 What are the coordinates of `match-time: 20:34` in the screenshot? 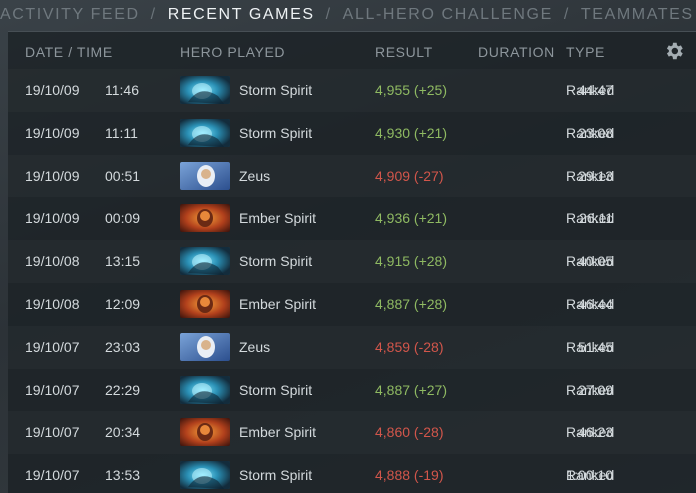 It's located at (123, 432).